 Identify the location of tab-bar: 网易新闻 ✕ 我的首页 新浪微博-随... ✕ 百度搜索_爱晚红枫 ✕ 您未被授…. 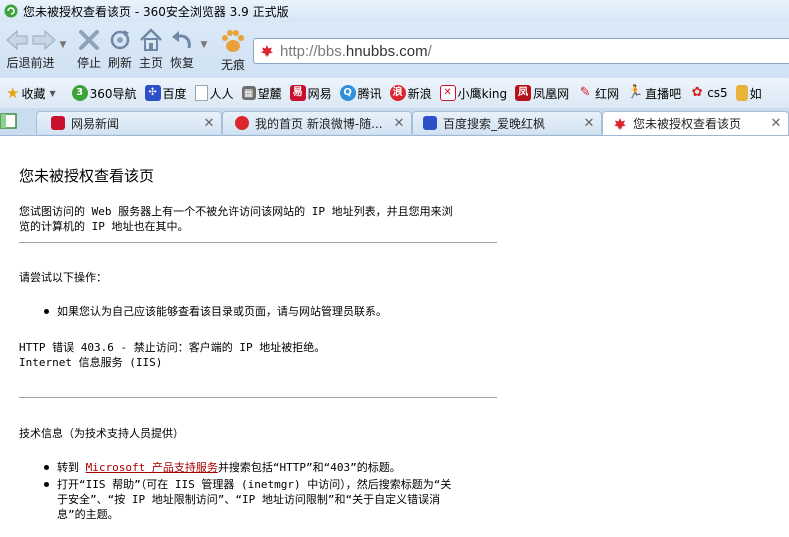
(394, 122).